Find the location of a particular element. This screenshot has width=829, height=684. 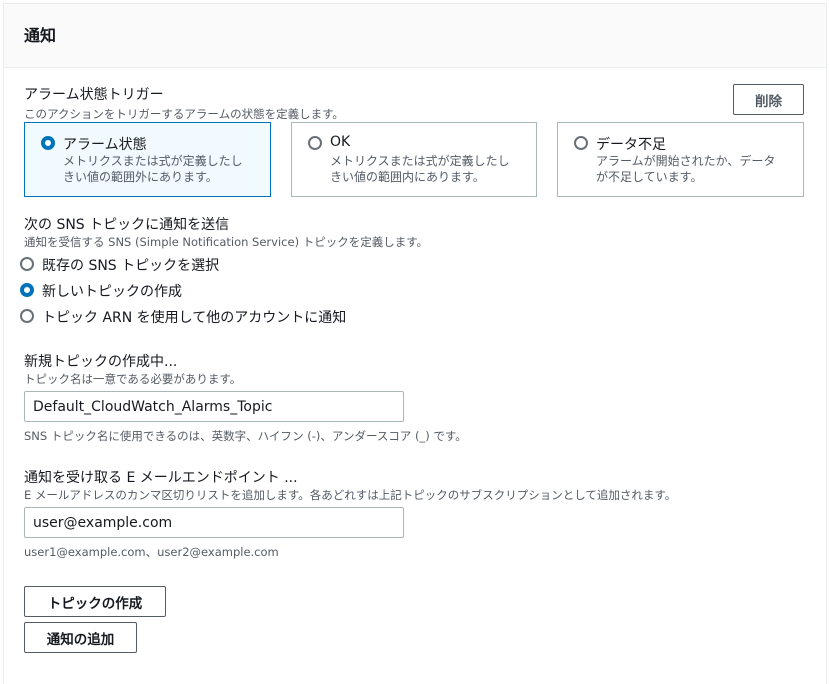

create-topic-button: トピックの作成 is located at coordinates (95, 601).